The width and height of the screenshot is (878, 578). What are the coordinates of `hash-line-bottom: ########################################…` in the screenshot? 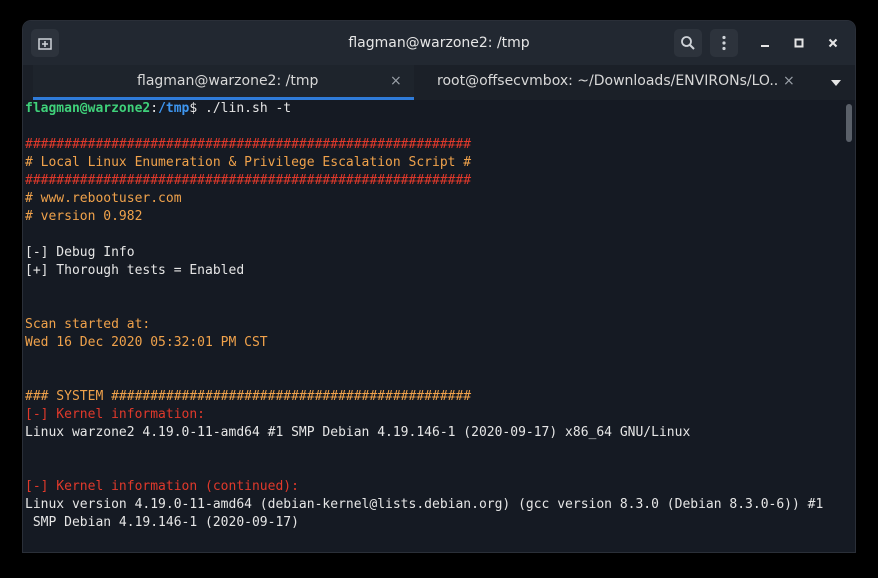 It's located at (248, 180).